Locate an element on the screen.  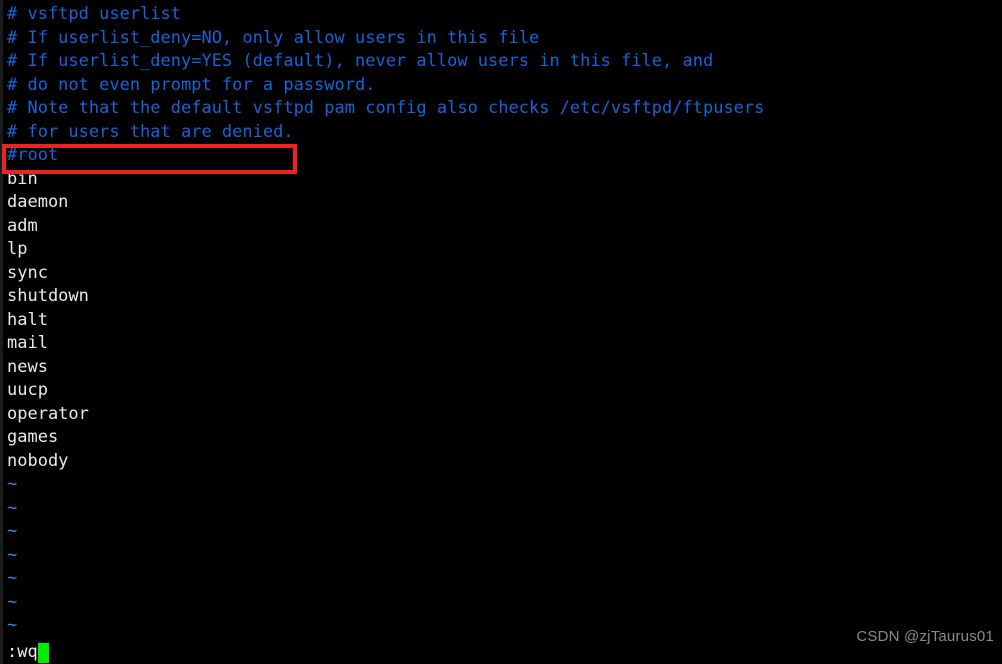
buffer-line: nobody is located at coordinates (501, 462).